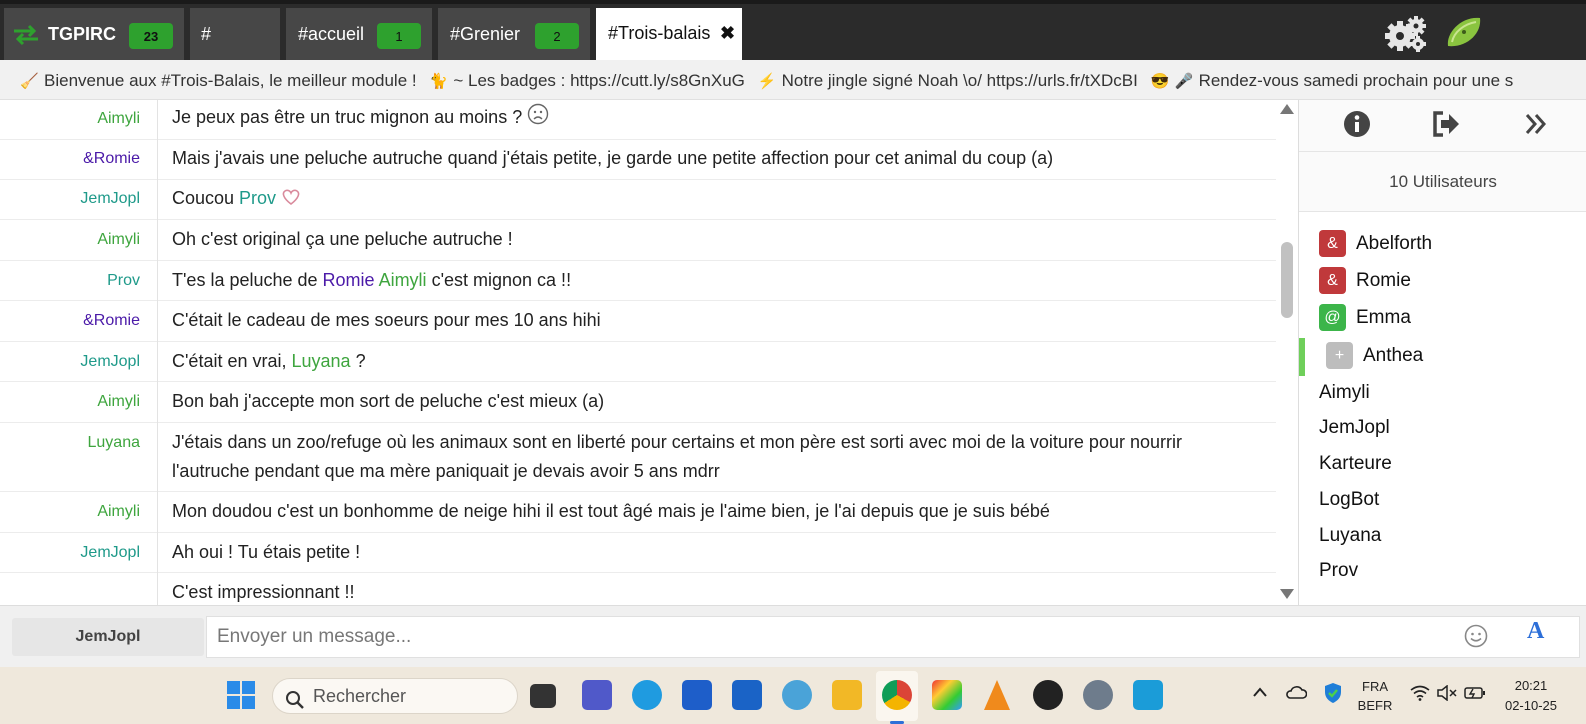  I want to click on emoji-icon, so click(1476, 638).